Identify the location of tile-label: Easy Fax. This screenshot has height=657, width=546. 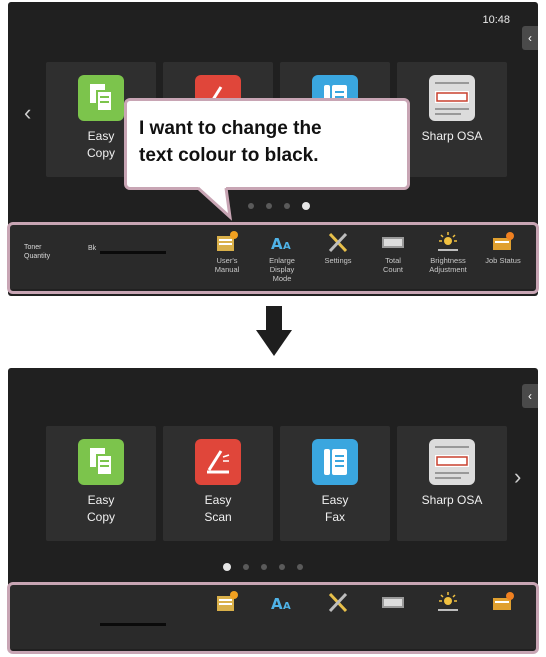
(335, 508).